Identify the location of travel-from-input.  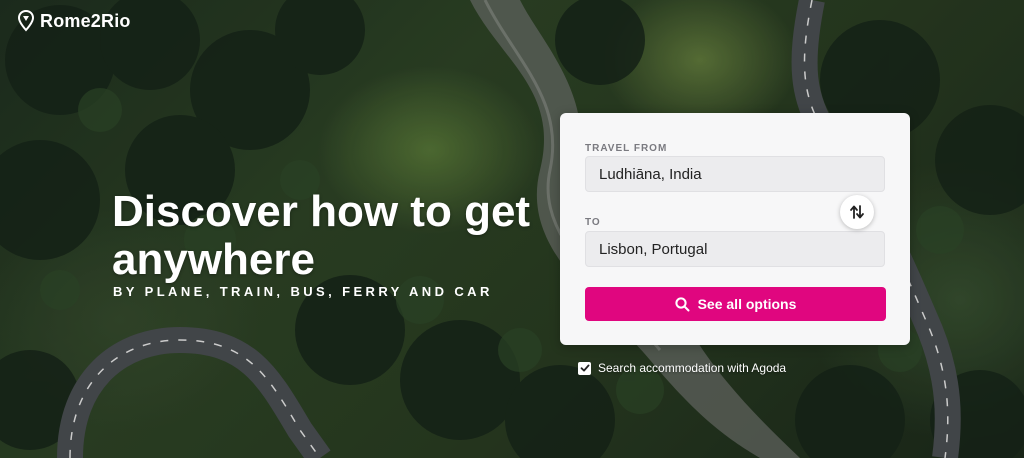
(735, 174).